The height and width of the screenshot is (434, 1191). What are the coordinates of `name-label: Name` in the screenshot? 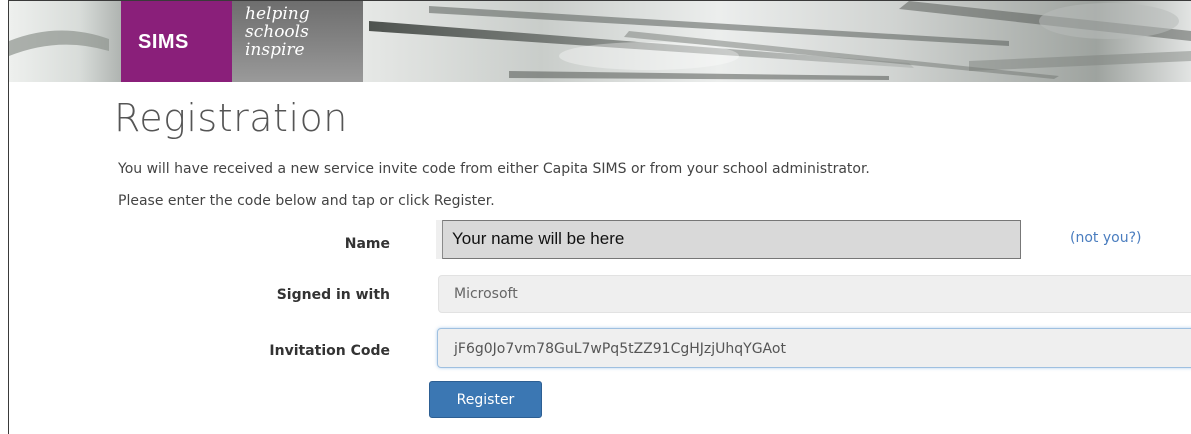 It's located at (367, 244).